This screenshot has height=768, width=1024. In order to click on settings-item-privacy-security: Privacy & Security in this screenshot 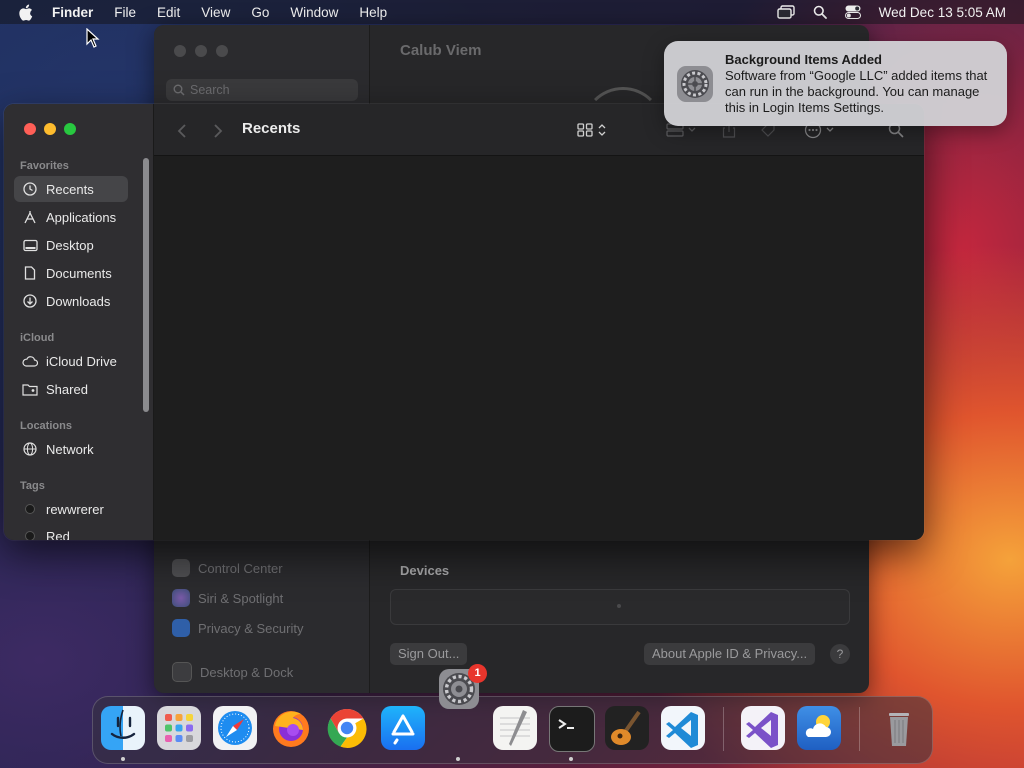, I will do `click(237, 628)`.